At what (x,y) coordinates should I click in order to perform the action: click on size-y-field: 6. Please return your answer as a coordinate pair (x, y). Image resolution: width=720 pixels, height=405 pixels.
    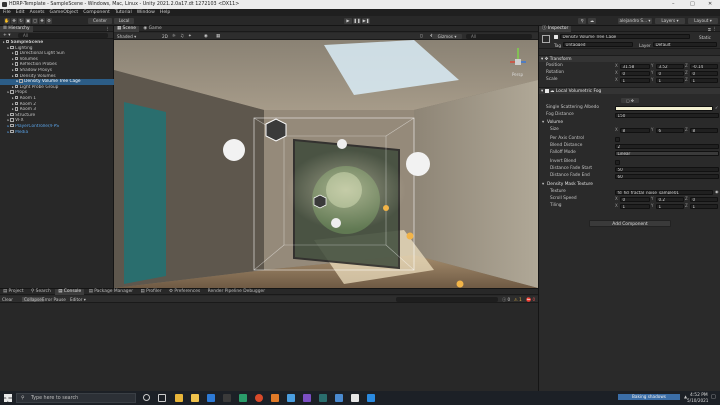
    Looking at the image, I should click on (670, 130).